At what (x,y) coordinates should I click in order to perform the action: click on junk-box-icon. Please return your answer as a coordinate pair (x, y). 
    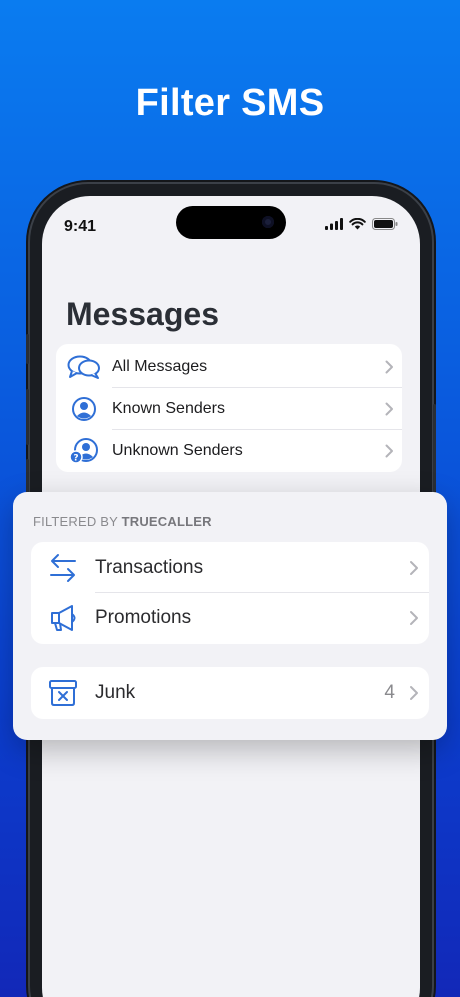
    Looking at the image, I should click on (63, 693).